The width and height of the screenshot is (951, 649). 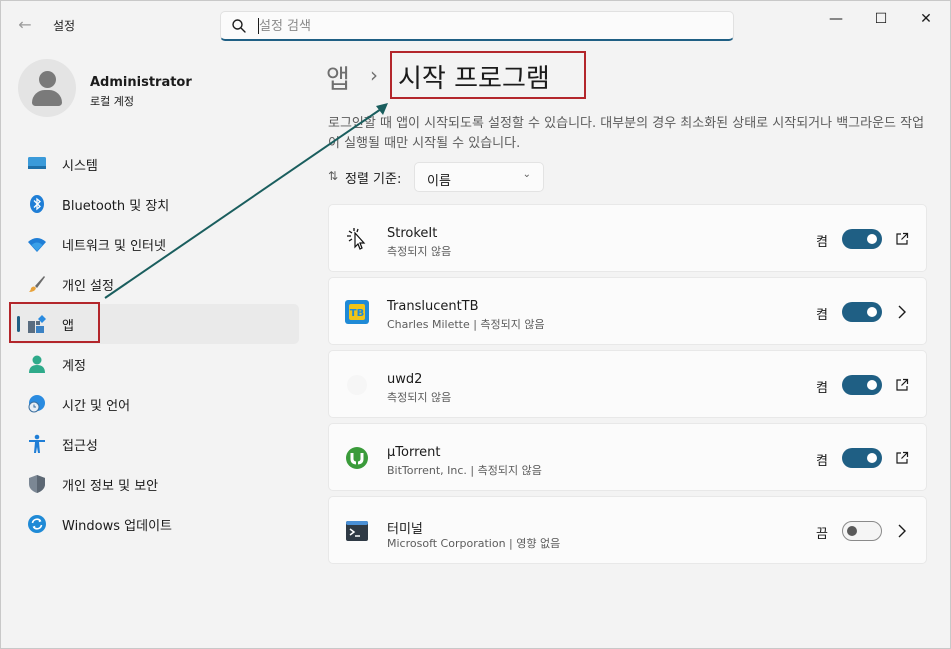 What do you see at coordinates (155, 524) in the screenshot?
I see `sidebar-item-windows-update: Windows 업데이트` at bounding box center [155, 524].